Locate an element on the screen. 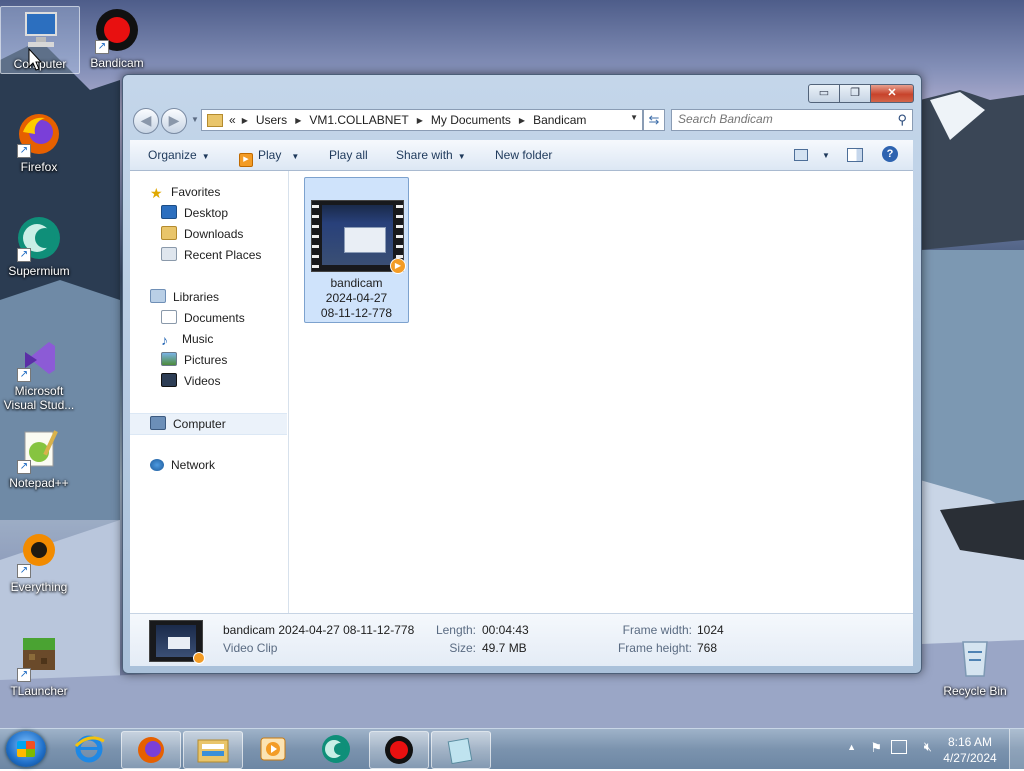 This screenshot has width=1024, height=771. show-hidden-icons-icon: ▲ is located at coordinates (851, 747).